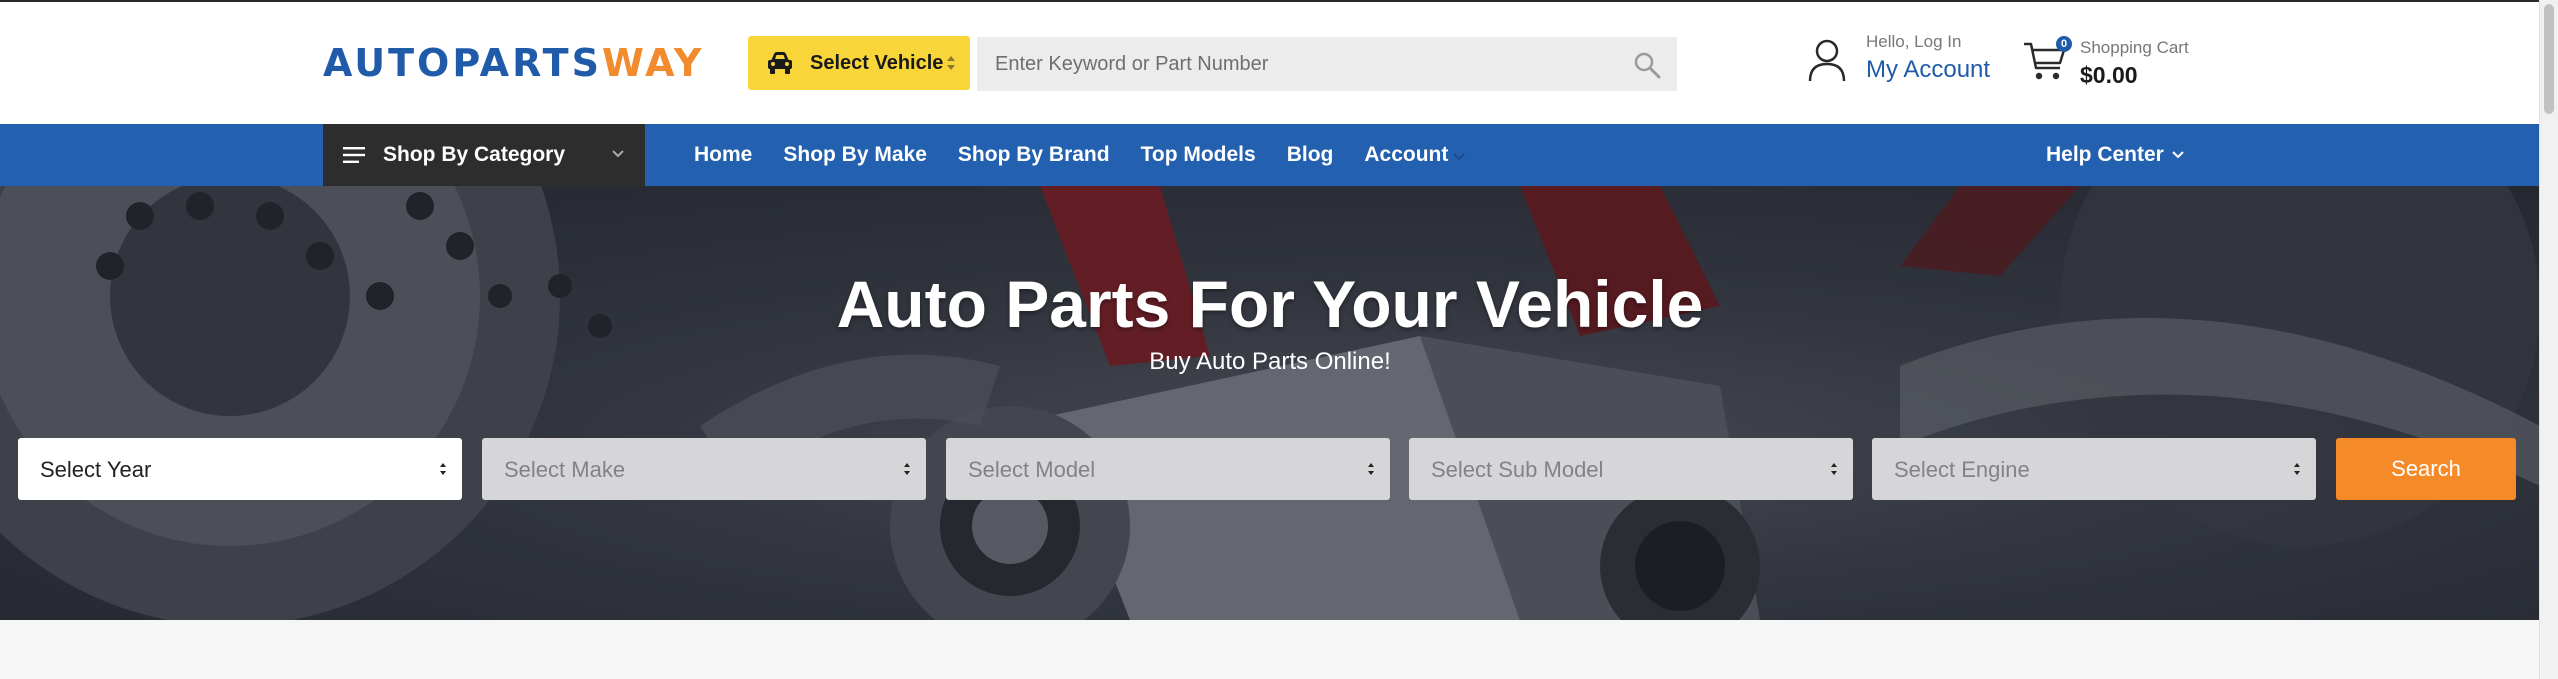 This screenshot has height=679, width=2558. I want to click on select-sub-model-label: Select Sub Model, so click(1517, 469).